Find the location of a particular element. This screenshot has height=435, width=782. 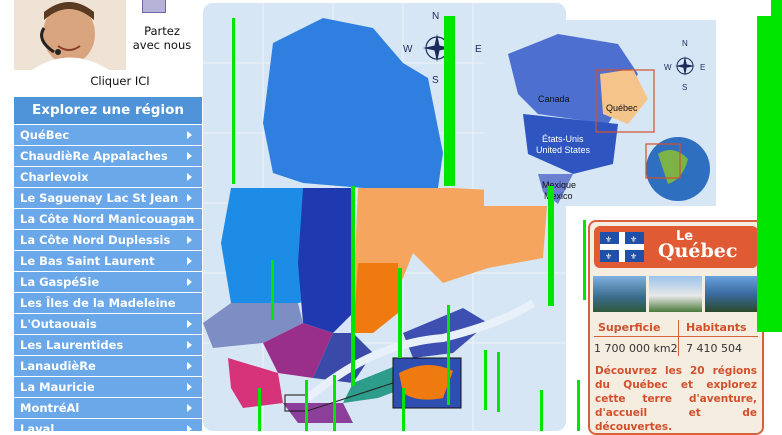

menu-item: Le Saguenay Lac St Jean is located at coordinates (108, 198).